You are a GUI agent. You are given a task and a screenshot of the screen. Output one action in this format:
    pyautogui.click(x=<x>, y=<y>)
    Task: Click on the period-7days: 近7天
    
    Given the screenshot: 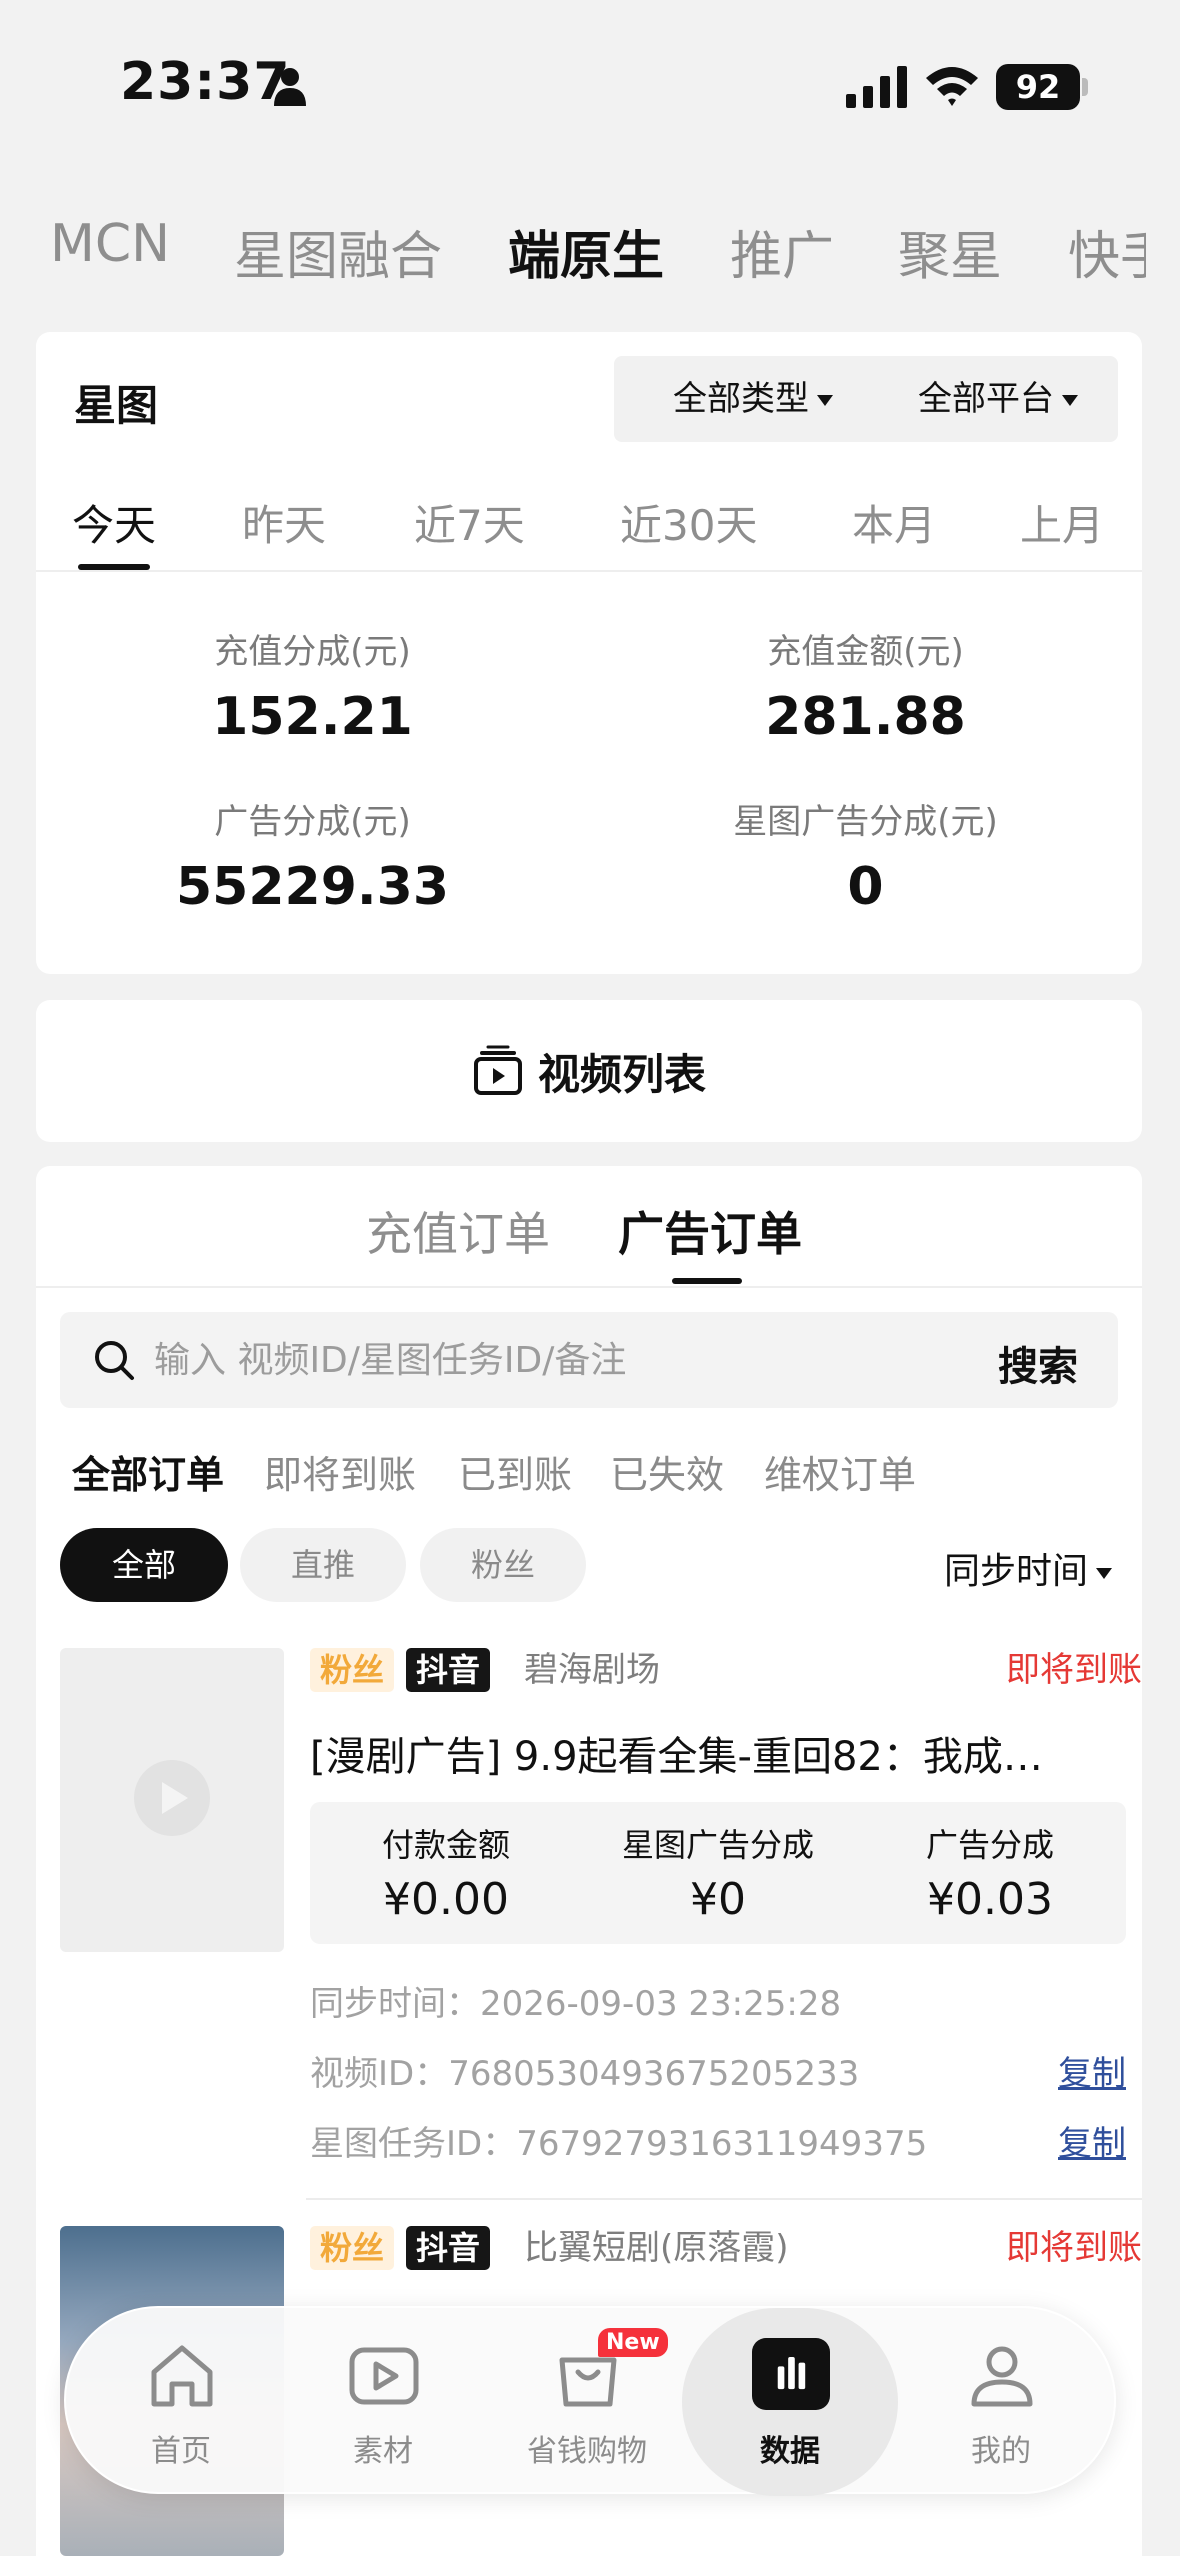 What is the action you would take?
    pyautogui.click(x=469, y=522)
    